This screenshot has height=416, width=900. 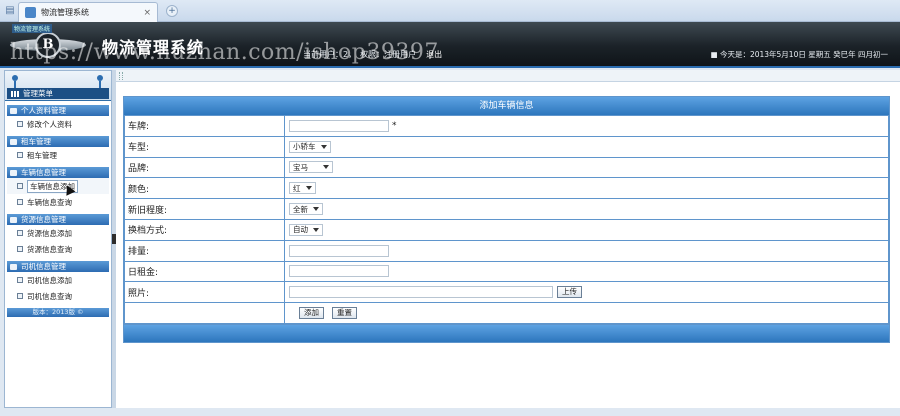 What do you see at coordinates (58, 155) in the screenshot?
I see `sidebar-item-rental: 租车管理` at bounding box center [58, 155].